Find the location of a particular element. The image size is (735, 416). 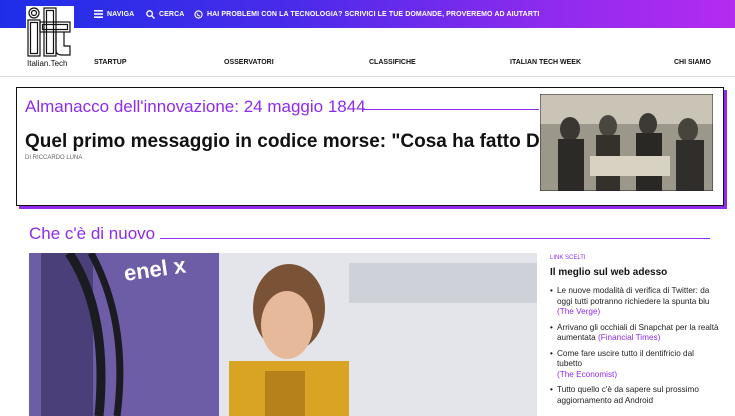

search-label: CERCA is located at coordinates (172, 14).